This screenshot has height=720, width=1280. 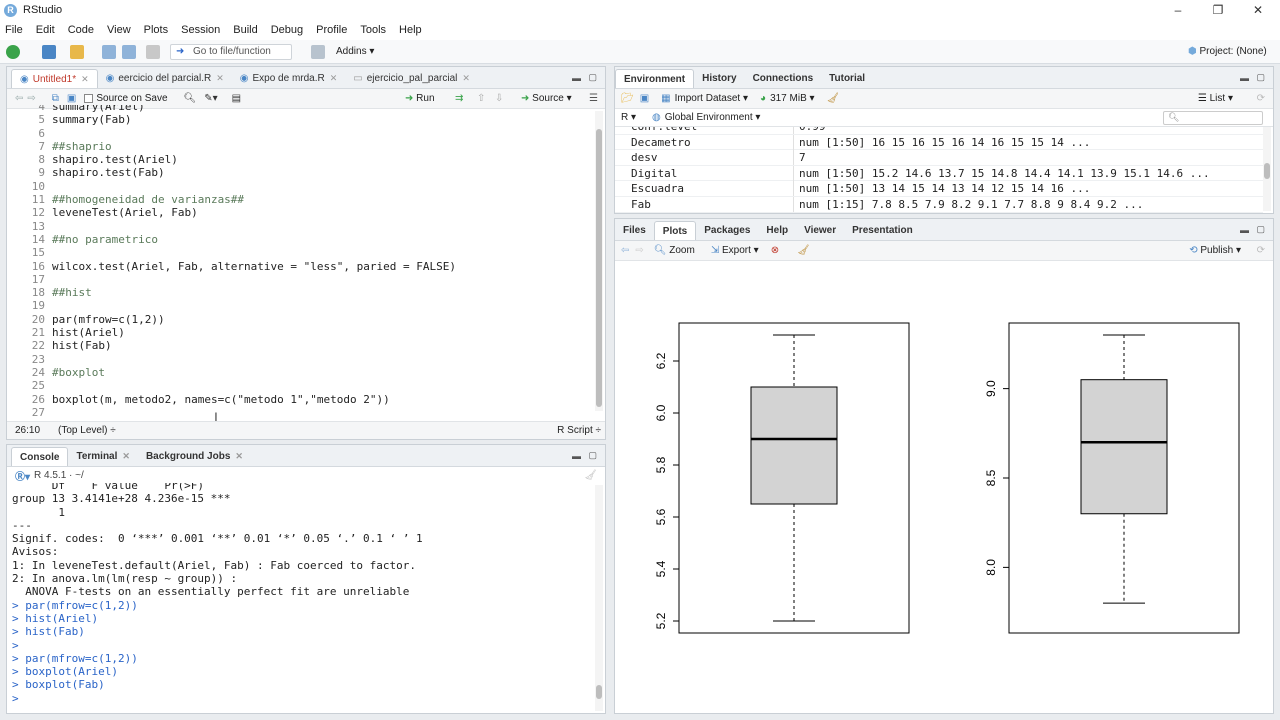 I want to click on go-down-icon: ⇩, so click(x=499, y=98).